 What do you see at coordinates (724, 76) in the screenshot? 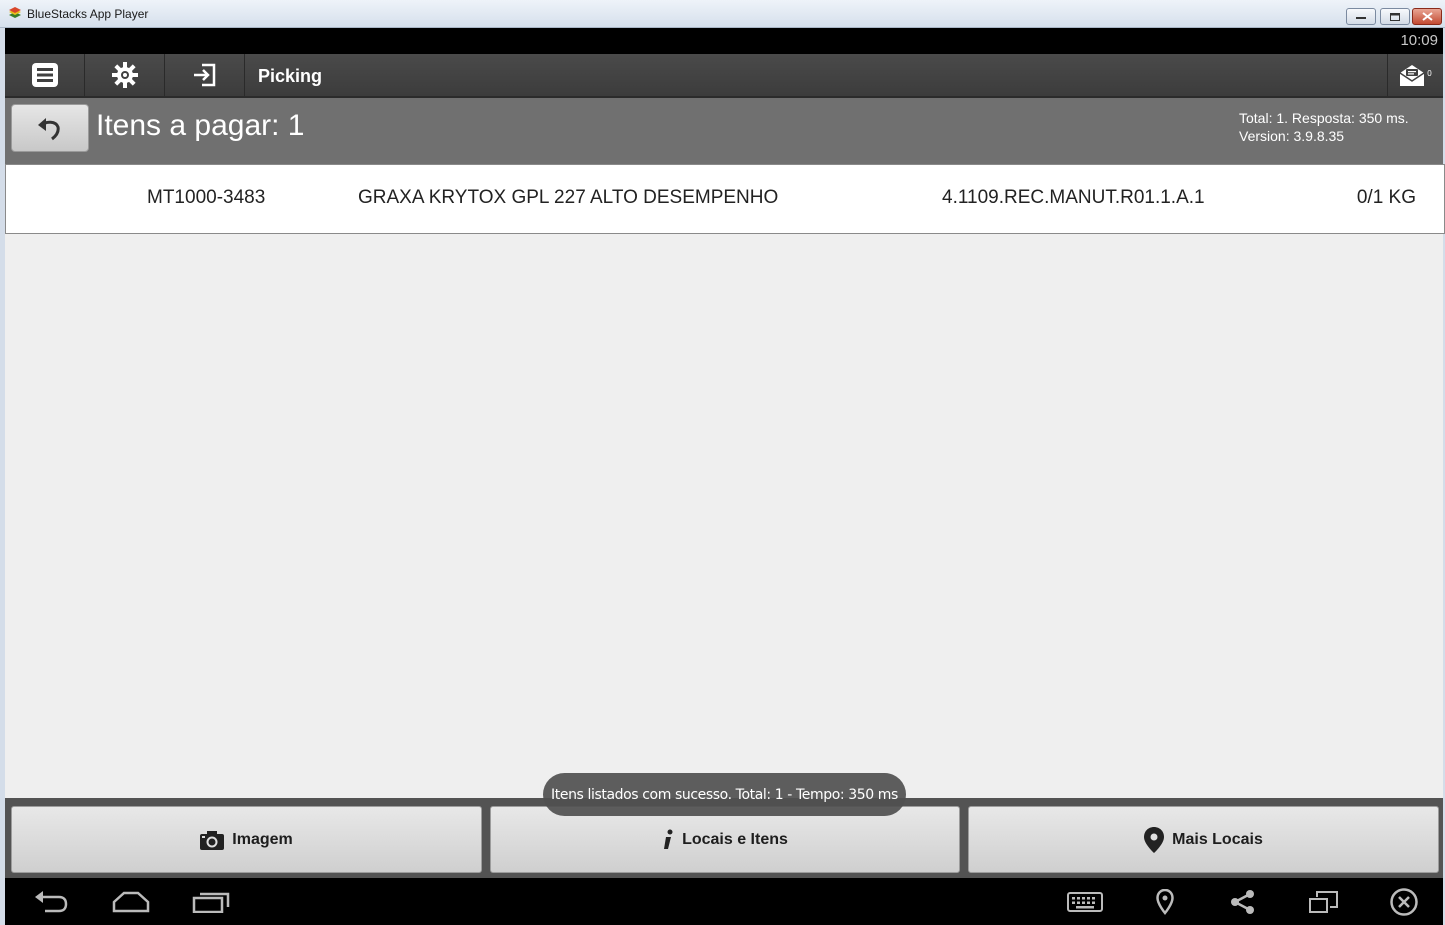
I see `action-bar: Picking 0` at bounding box center [724, 76].